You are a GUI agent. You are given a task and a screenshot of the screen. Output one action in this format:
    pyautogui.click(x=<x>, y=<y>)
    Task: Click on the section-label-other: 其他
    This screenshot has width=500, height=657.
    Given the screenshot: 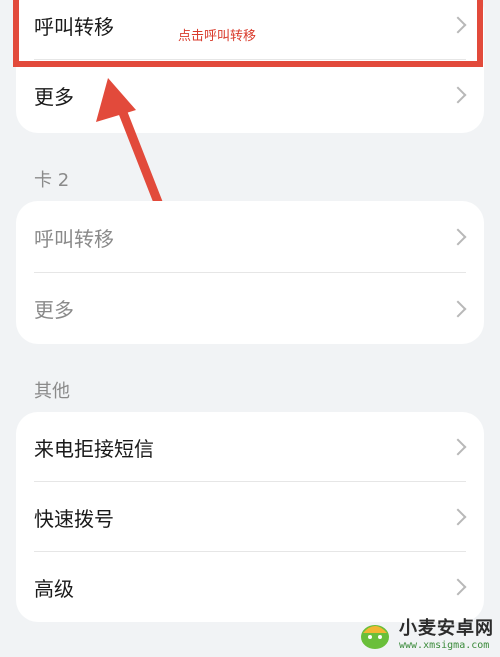 What is the action you would take?
    pyautogui.click(x=52, y=391)
    